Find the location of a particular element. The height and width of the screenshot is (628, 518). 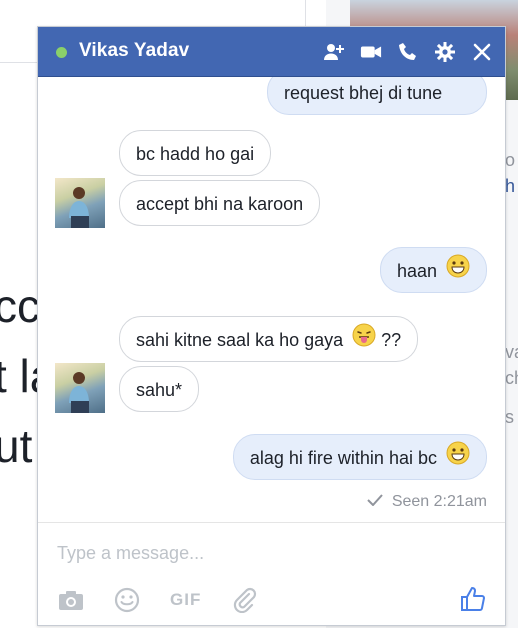

background-side-fragment: va is located at coordinates (511, 352).